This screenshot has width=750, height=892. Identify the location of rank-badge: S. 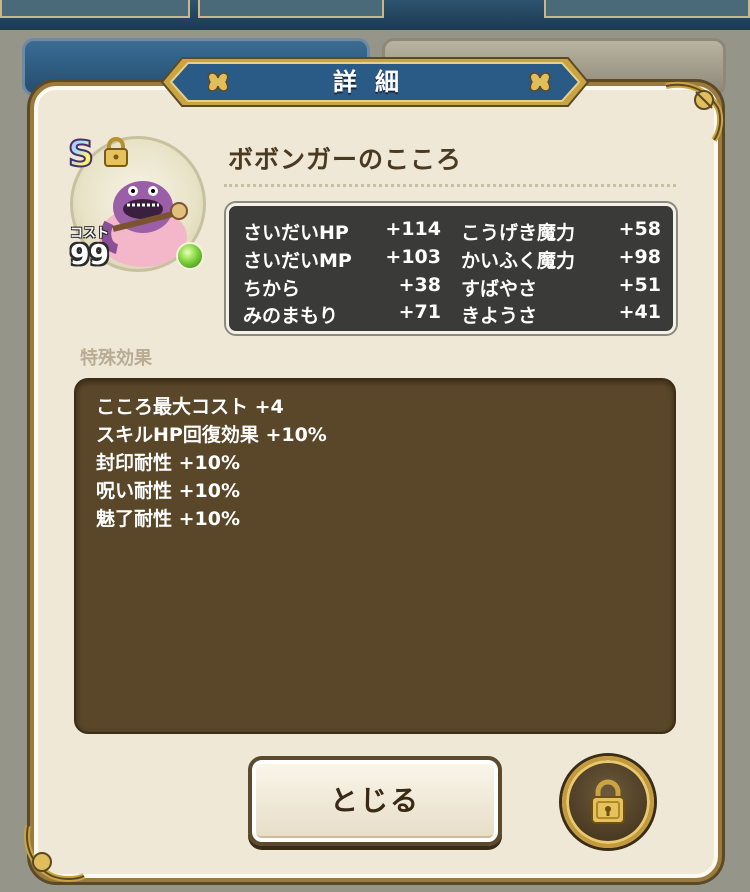
(81, 154).